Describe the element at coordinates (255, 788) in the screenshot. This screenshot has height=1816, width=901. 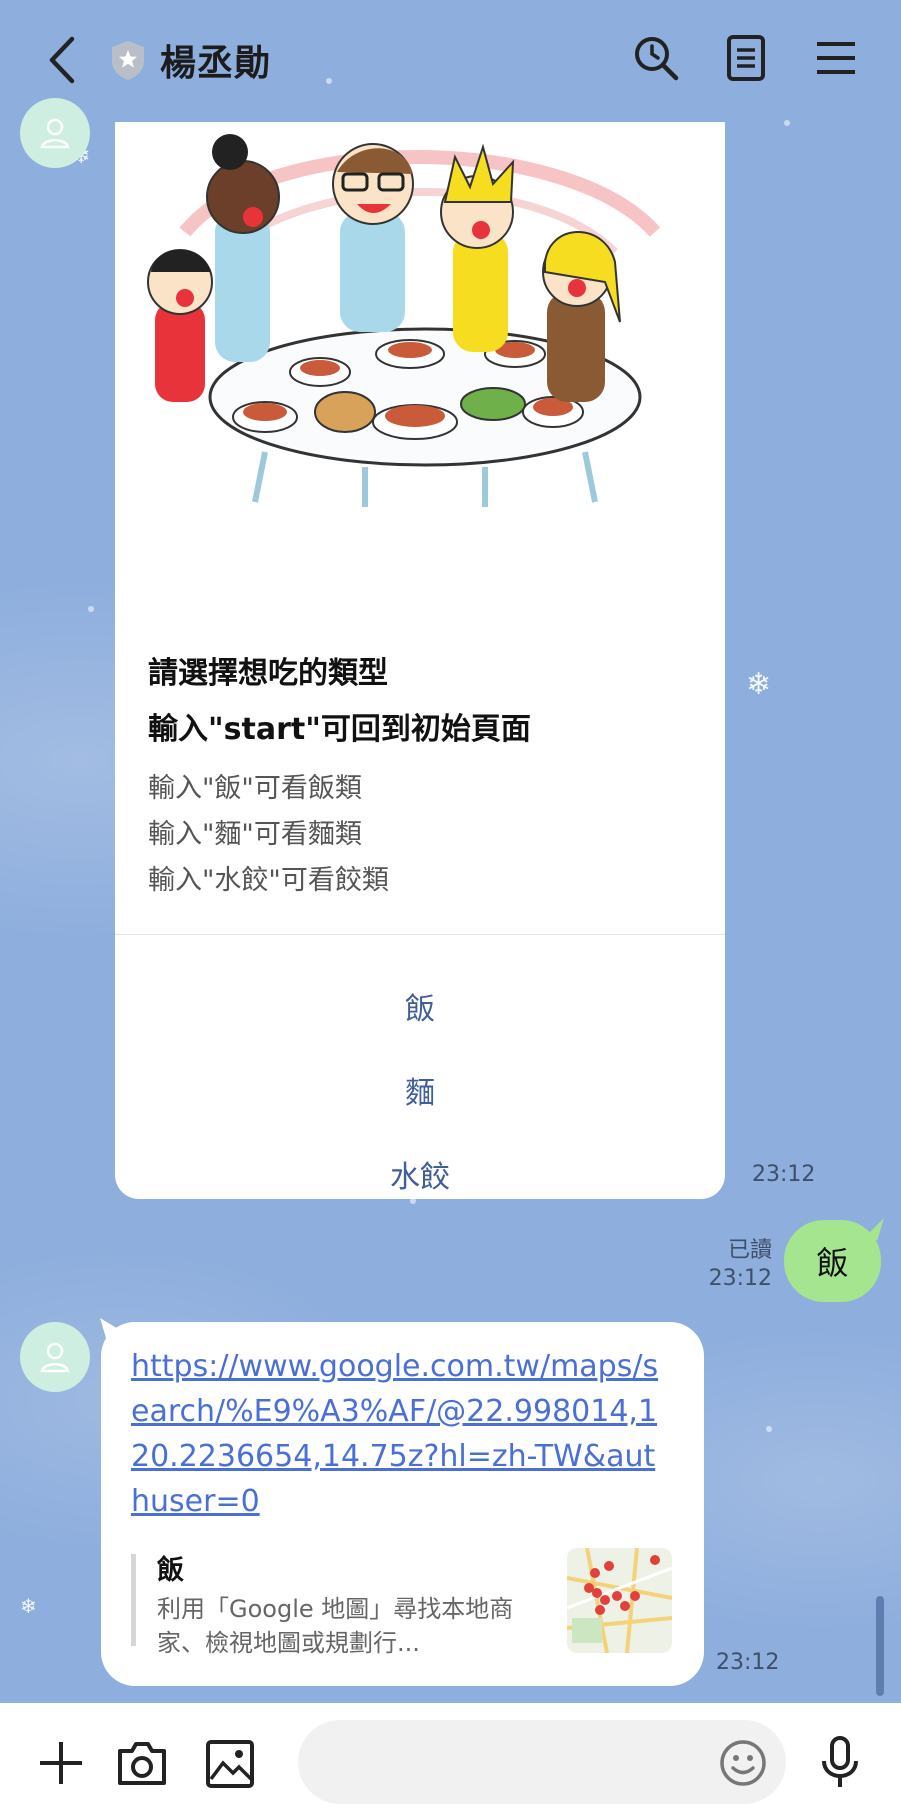
I see `card-instruction: 輸入"飯"可看飯類` at that location.